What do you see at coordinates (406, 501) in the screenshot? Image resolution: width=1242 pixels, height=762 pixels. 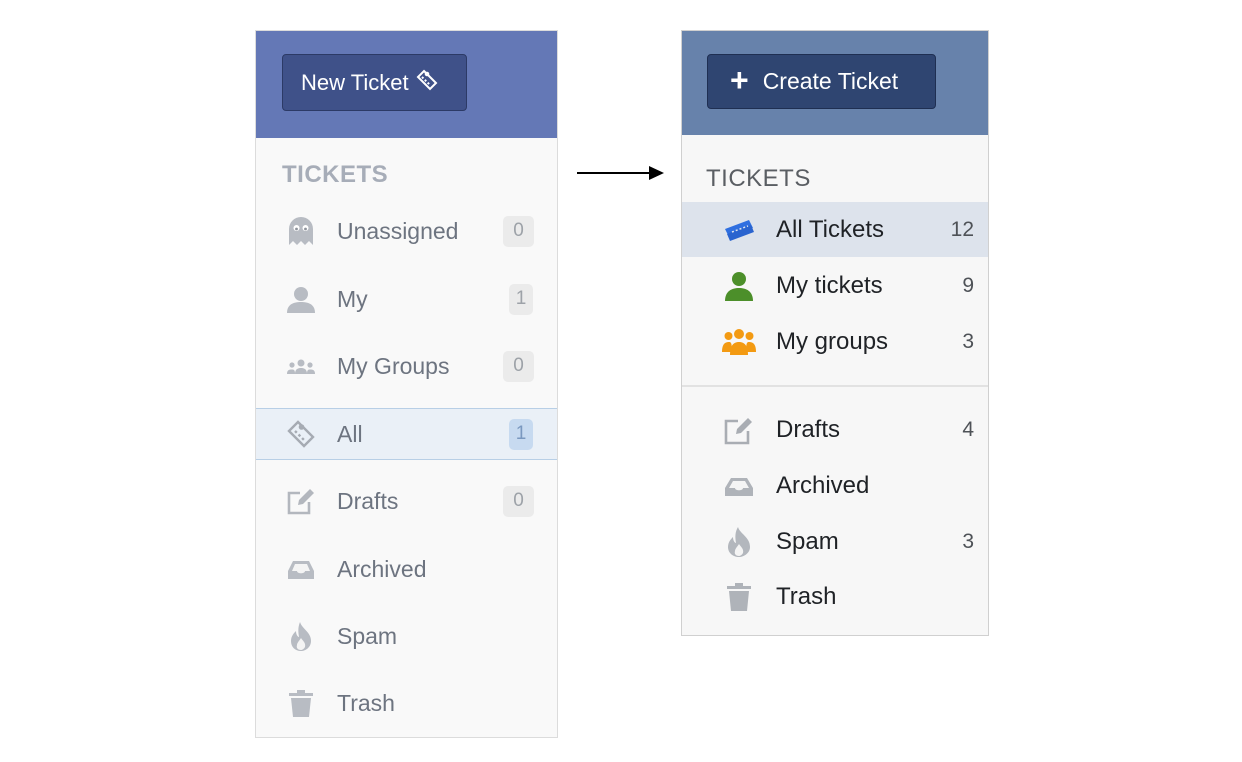 I see `old-item-drafts: Drafts 0` at bounding box center [406, 501].